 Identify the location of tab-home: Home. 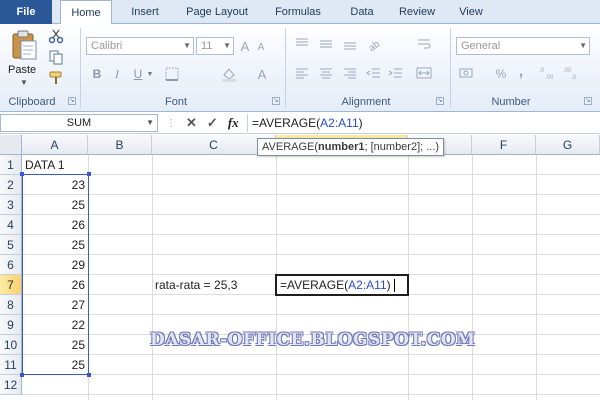
(86, 12).